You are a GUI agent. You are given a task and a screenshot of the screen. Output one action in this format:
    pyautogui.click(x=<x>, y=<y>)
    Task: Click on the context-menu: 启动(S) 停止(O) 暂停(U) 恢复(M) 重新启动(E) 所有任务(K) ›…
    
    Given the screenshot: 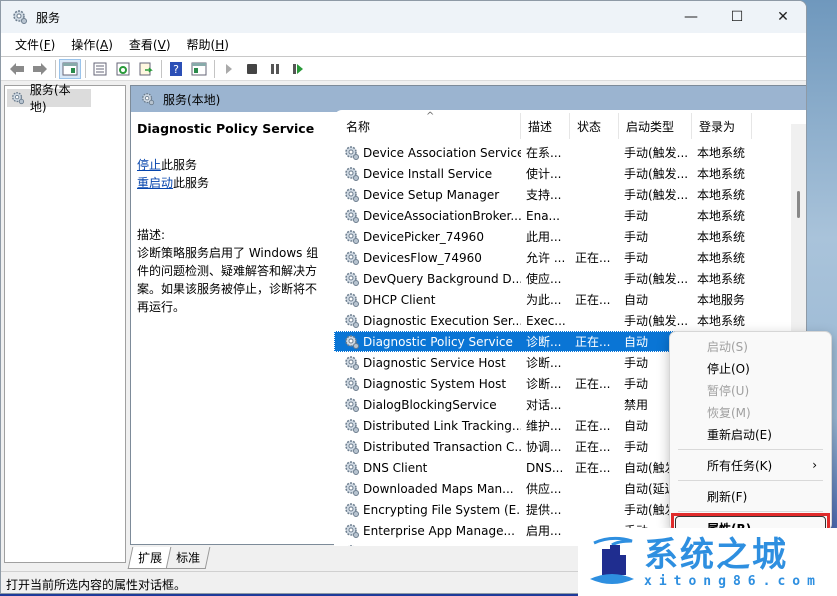 What is the action you would take?
    pyautogui.click(x=750, y=431)
    